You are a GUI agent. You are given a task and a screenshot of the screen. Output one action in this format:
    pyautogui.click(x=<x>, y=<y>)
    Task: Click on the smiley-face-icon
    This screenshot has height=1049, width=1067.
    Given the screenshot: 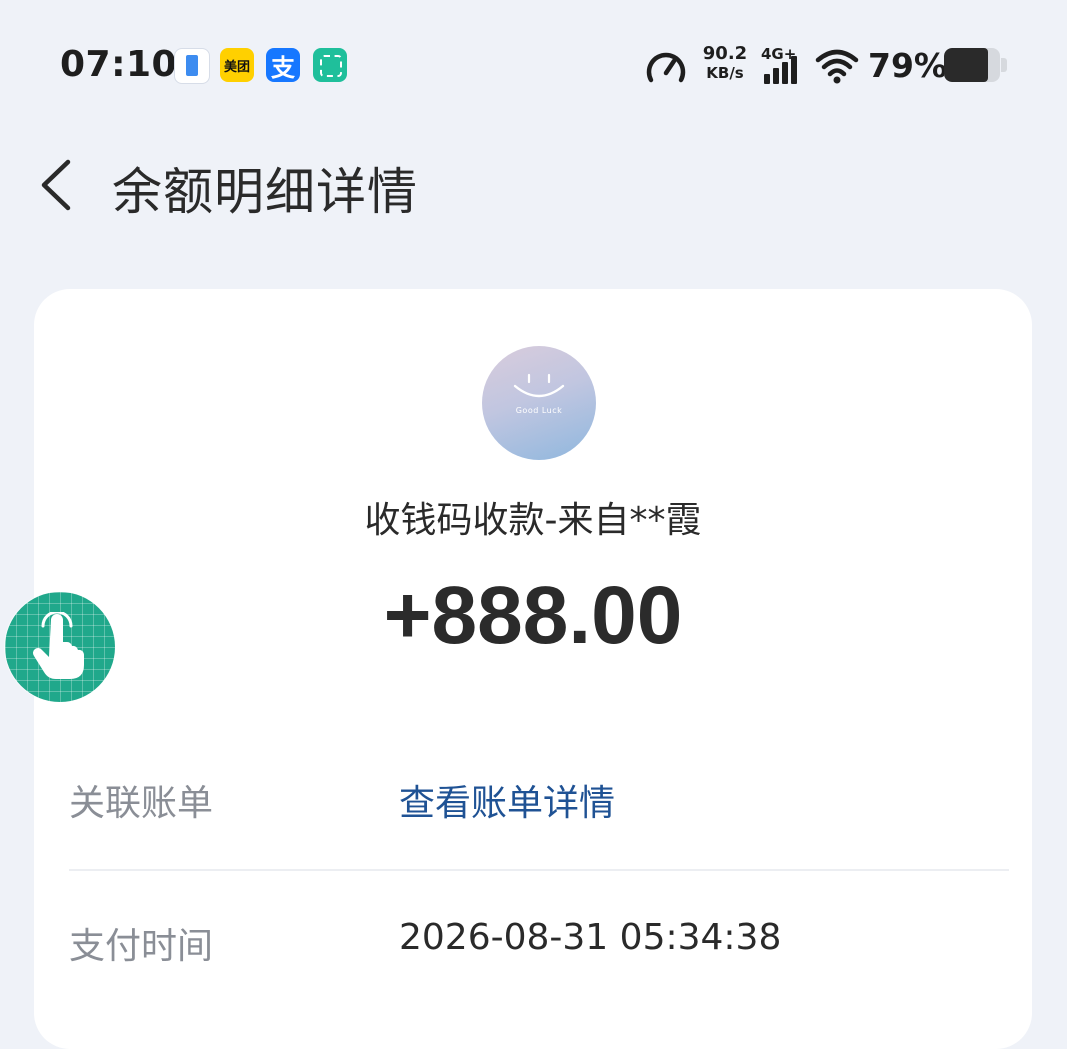 What is the action you would take?
    pyautogui.click(x=539, y=385)
    